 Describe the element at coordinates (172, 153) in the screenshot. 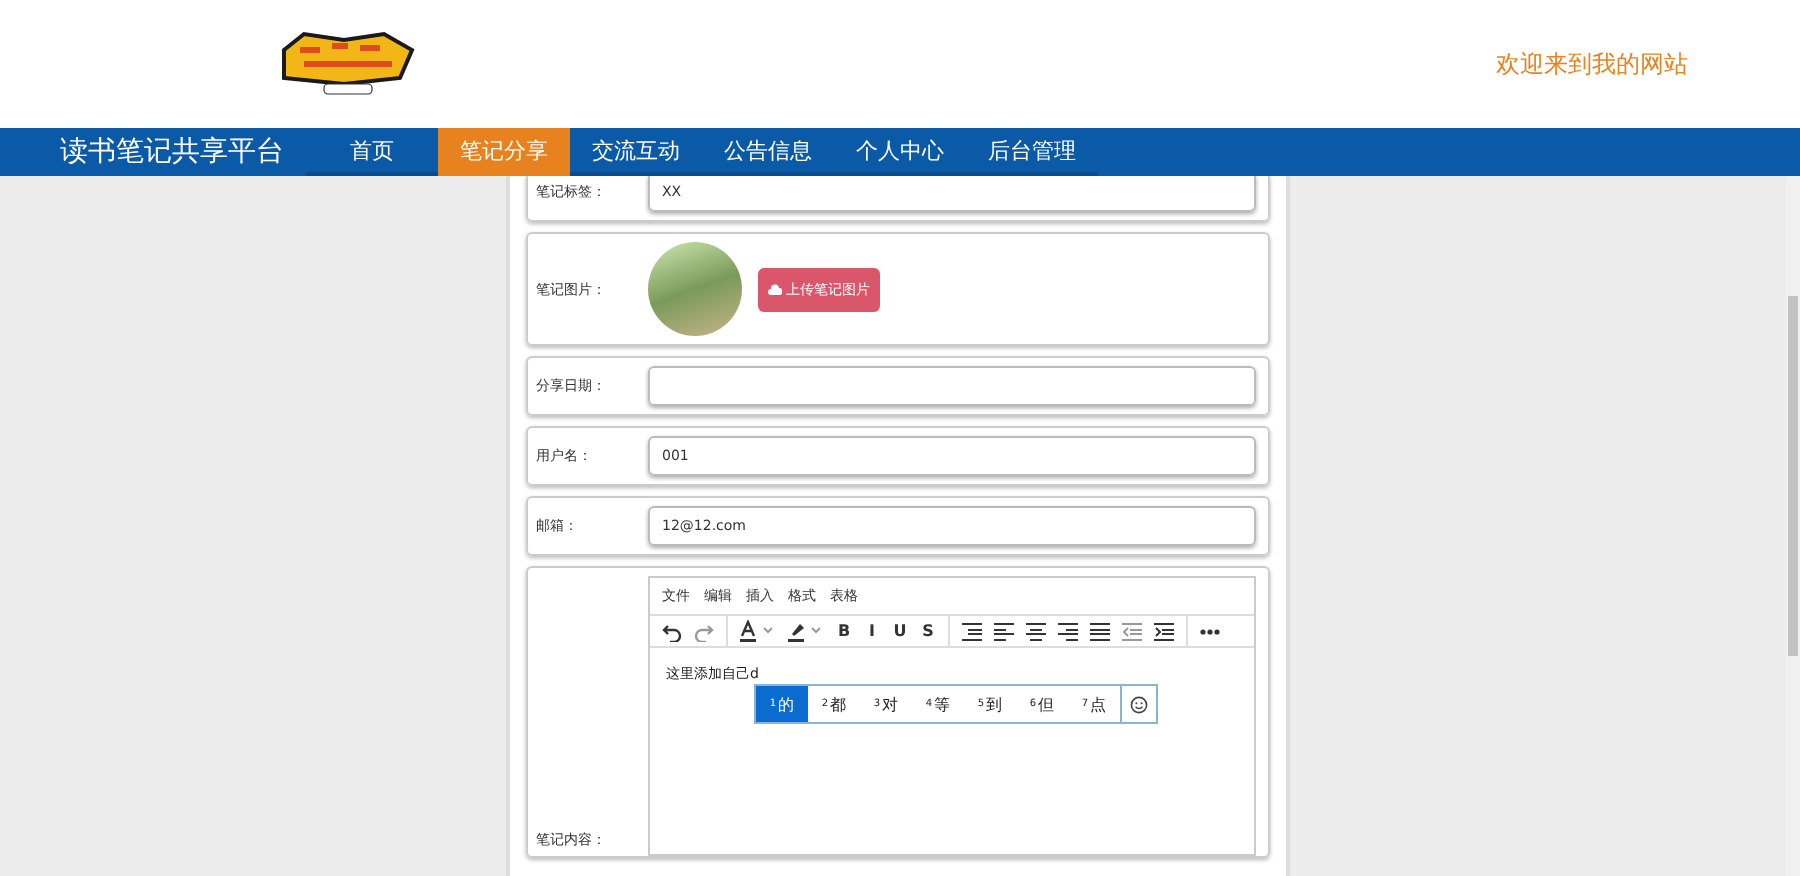

I see `site-title: 读书笔记共享平台` at that location.